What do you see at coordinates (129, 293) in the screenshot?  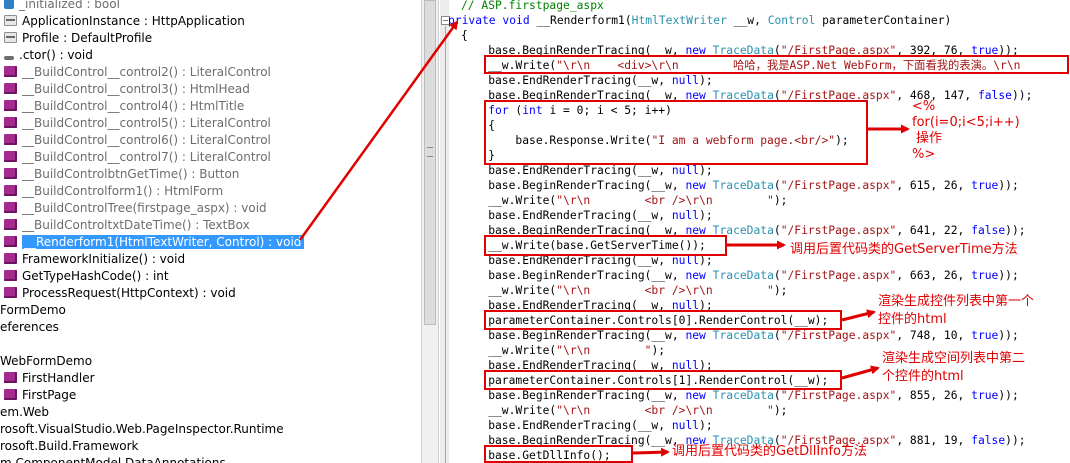 I see `tree-member-label: ProcessRequest(HttpContext) : void` at bounding box center [129, 293].